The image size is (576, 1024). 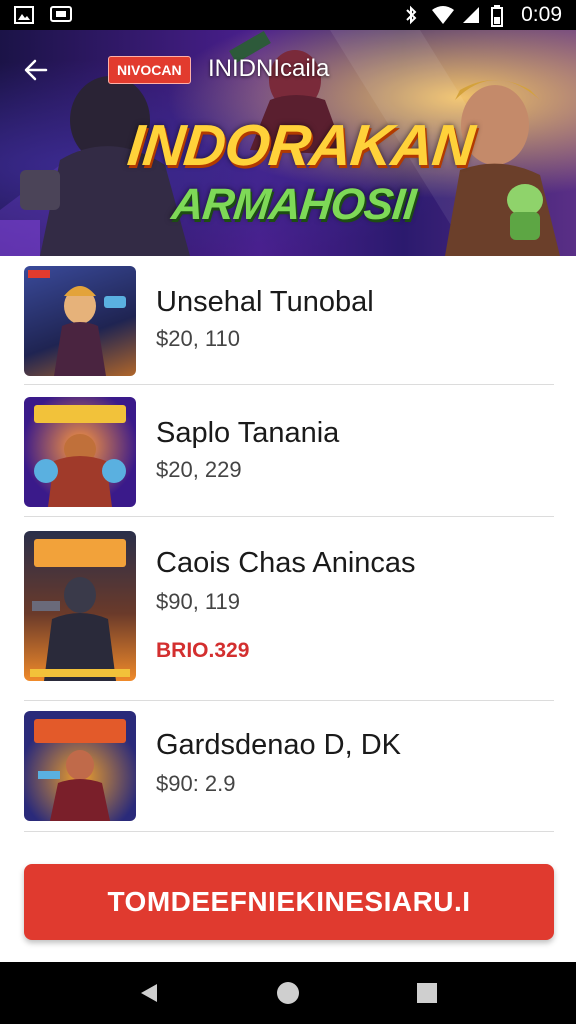 I want to click on primary-action-button: TOMDEEFNIEKINESIARU.I, so click(x=289, y=902).